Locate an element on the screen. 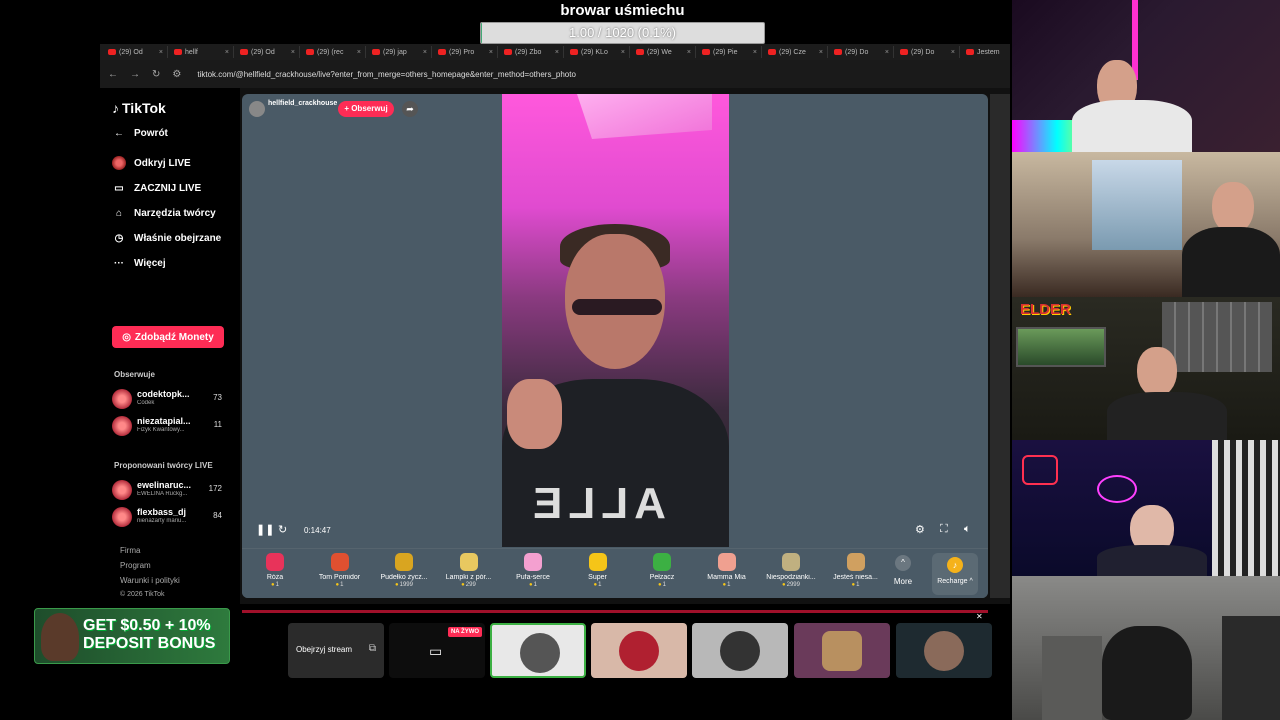  gift-item: Mamma Mia1 is located at coordinates (727, 570).